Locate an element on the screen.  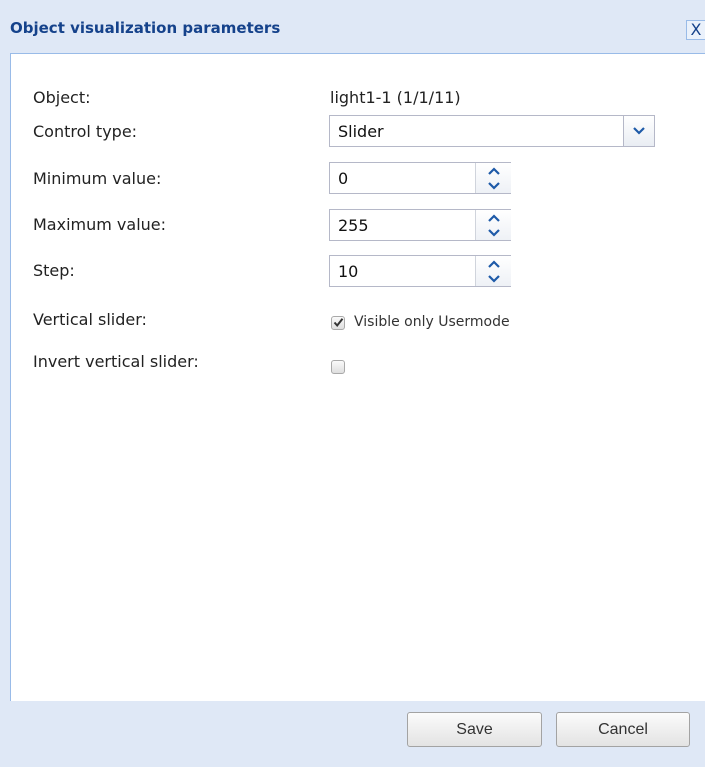
maximum-value-spin-buttons is located at coordinates (493, 225).